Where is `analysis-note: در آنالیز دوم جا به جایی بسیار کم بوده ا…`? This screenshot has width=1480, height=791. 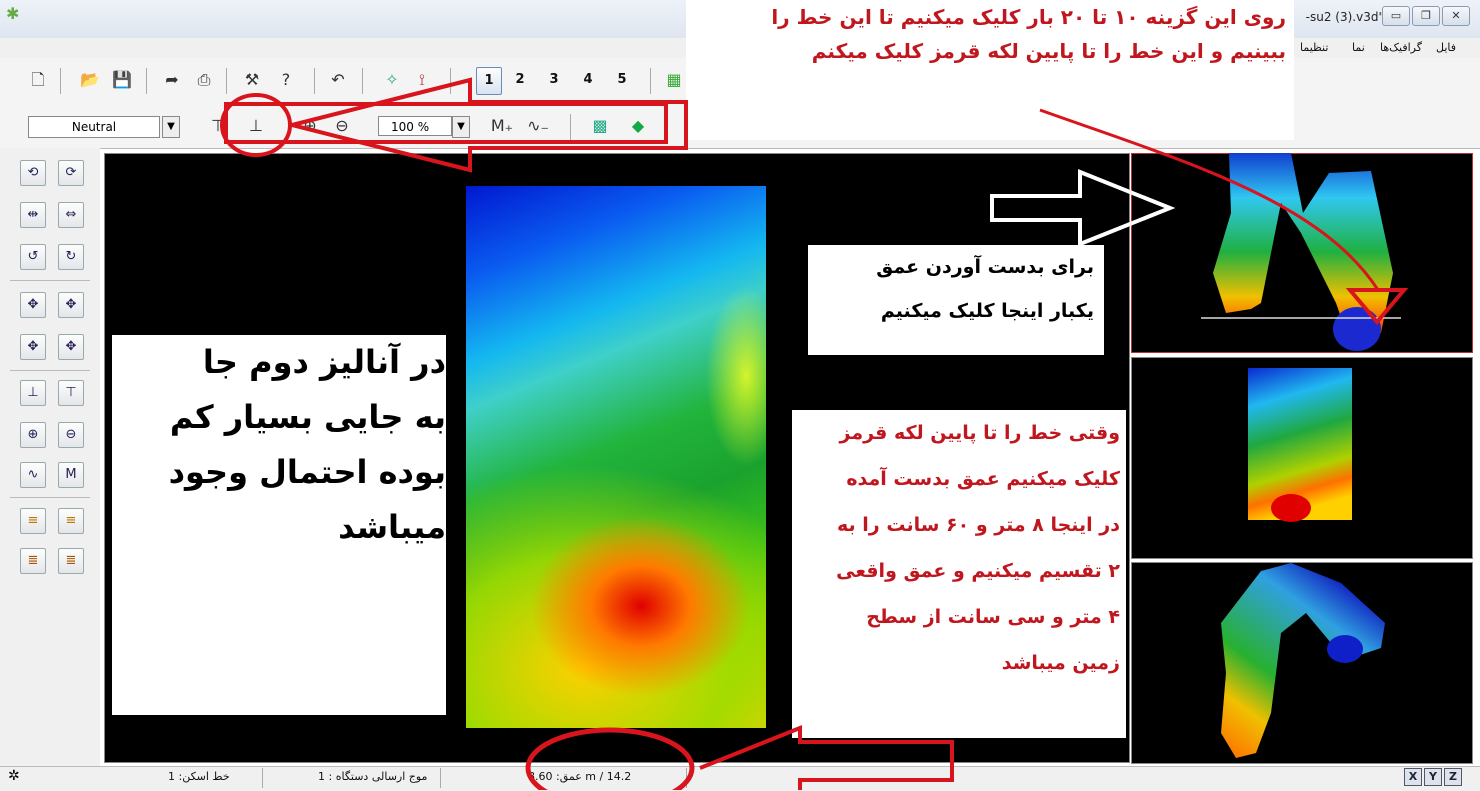
analysis-note: در آنالیز دوم جا به جایی بسیار کم بوده ا… is located at coordinates (279, 525).